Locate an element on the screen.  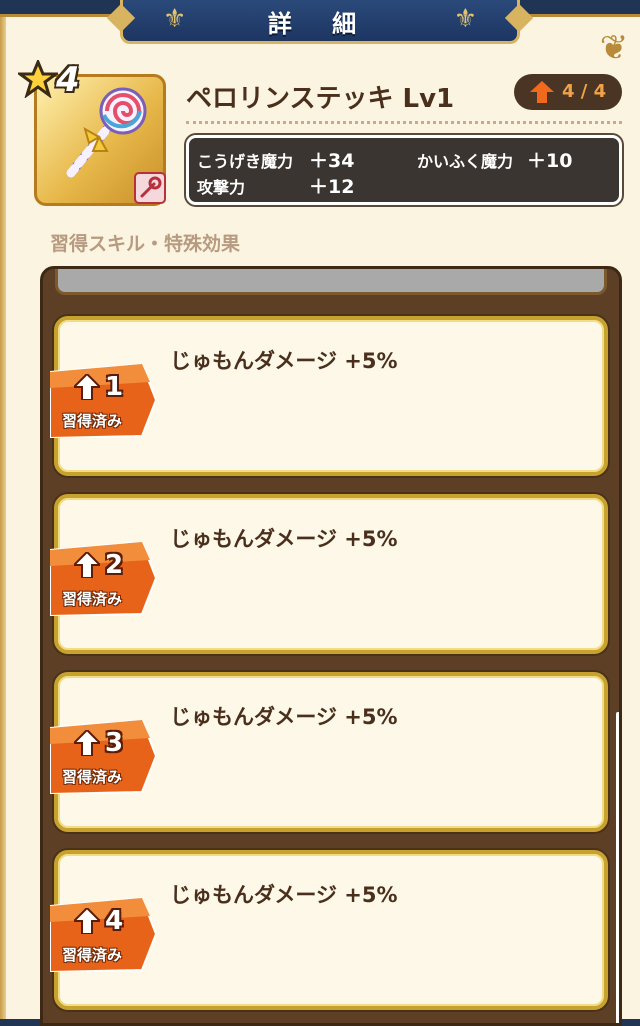
stat-label: かいふく魔力 is located at coordinates (465, 161).